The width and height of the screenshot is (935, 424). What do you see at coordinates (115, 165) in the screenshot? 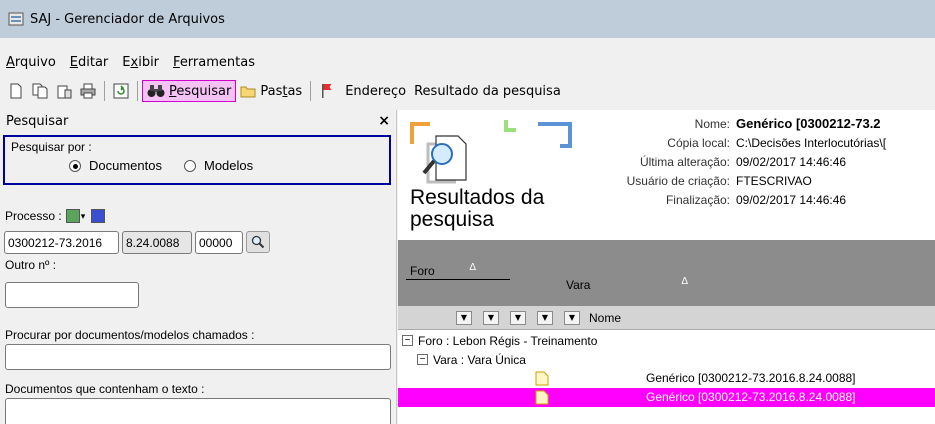
I see `radio-documents: Documentos` at bounding box center [115, 165].